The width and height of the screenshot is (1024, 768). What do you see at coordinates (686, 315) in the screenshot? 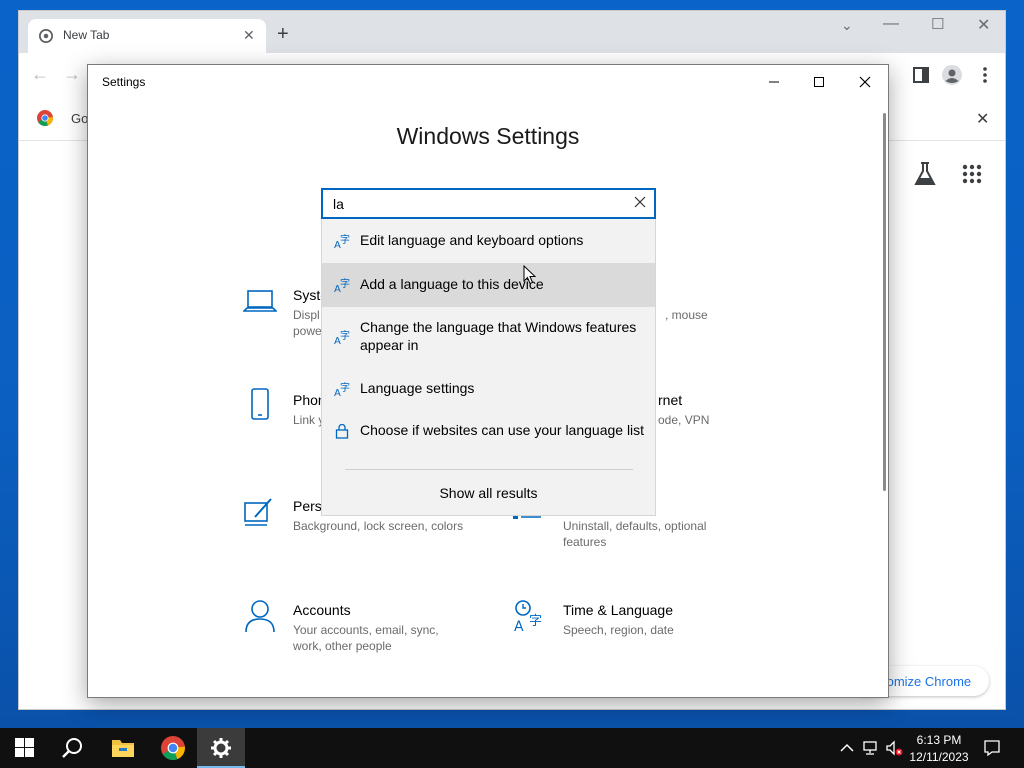
I see `category-description: , mouse` at bounding box center [686, 315].